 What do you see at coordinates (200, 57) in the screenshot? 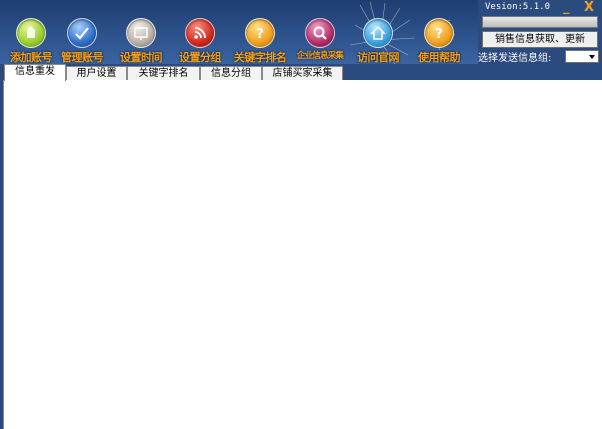
I see `set-group-label: 设置分组` at bounding box center [200, 57].